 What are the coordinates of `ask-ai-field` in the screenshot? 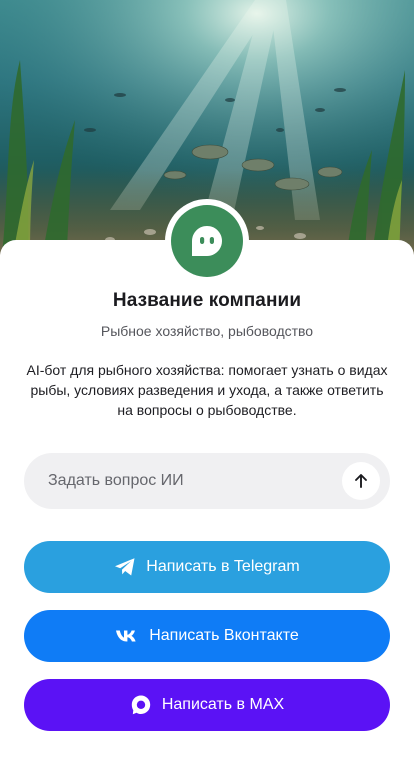 It's located at (207, 481).